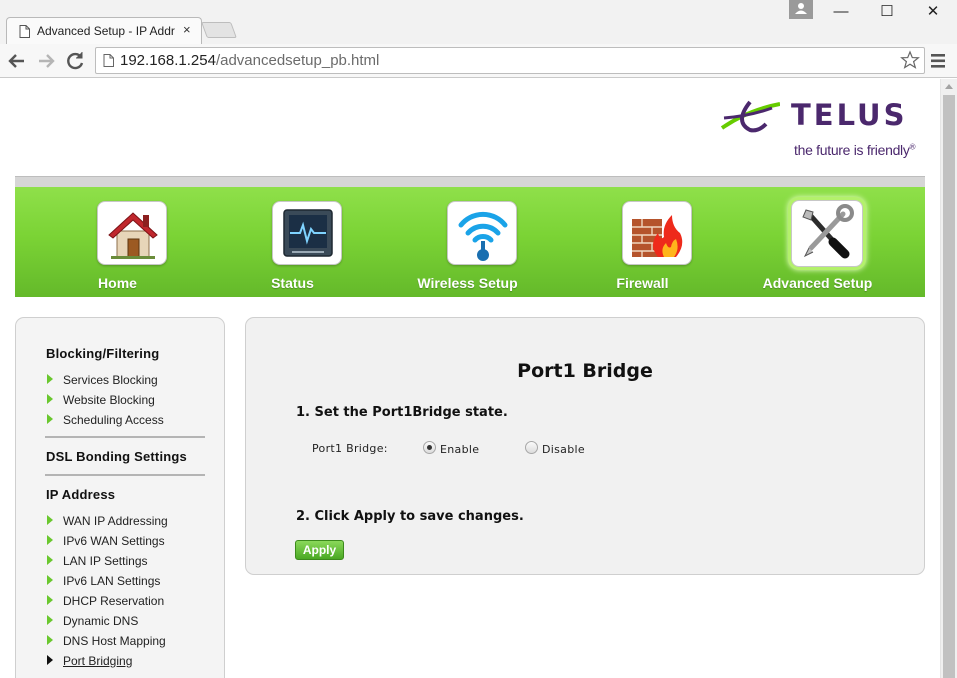 The image size is (957, 678). I want to click on url-host: 192.168.1.254, so click(168, 60).